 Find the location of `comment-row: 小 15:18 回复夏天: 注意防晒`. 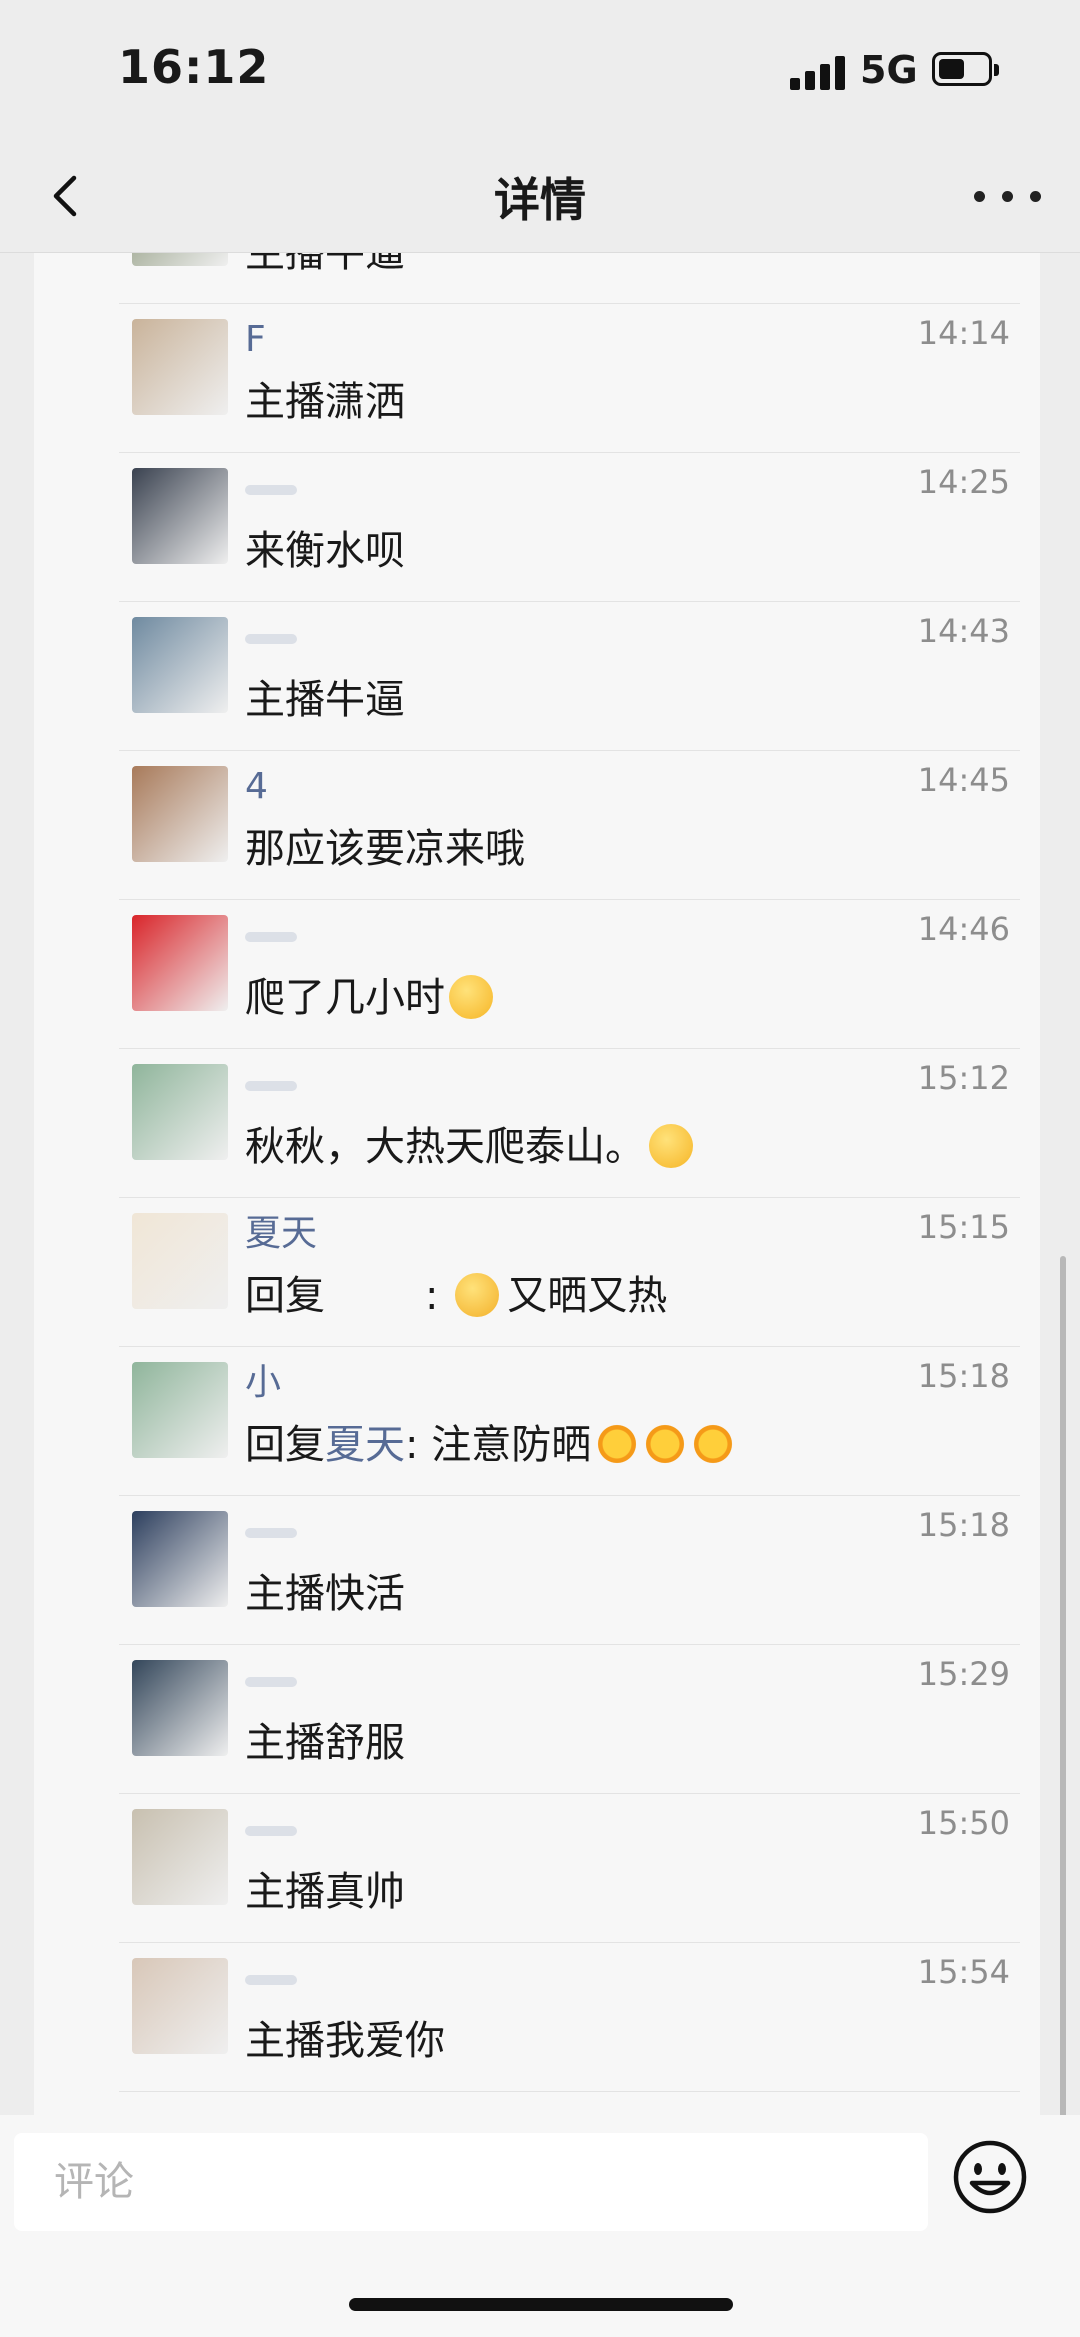

comment-row: 小 15:18 回复夏天: 注意防晒 is located at coordinates (537, 1421).